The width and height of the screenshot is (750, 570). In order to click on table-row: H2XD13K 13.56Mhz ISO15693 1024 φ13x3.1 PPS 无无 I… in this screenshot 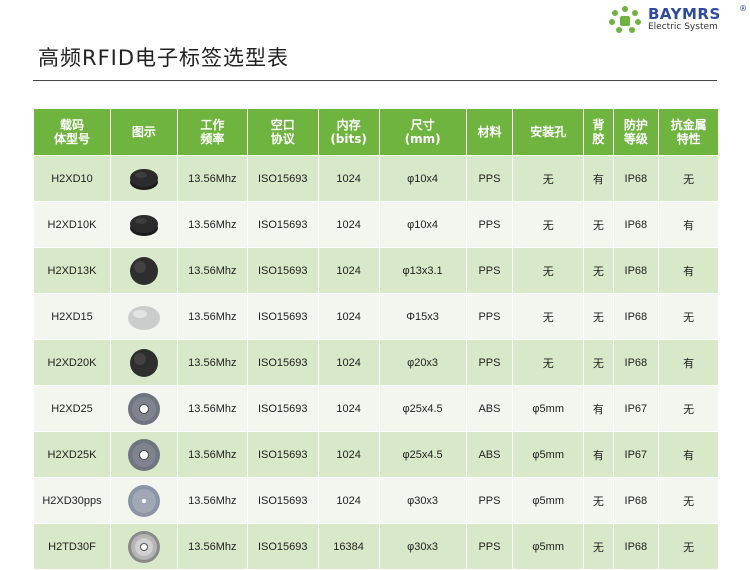, I will do `click(376, 270)`.